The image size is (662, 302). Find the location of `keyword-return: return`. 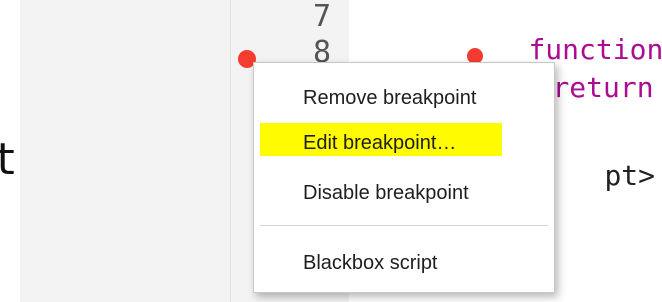

keyword-return: return is located at coordinates (603, 87).